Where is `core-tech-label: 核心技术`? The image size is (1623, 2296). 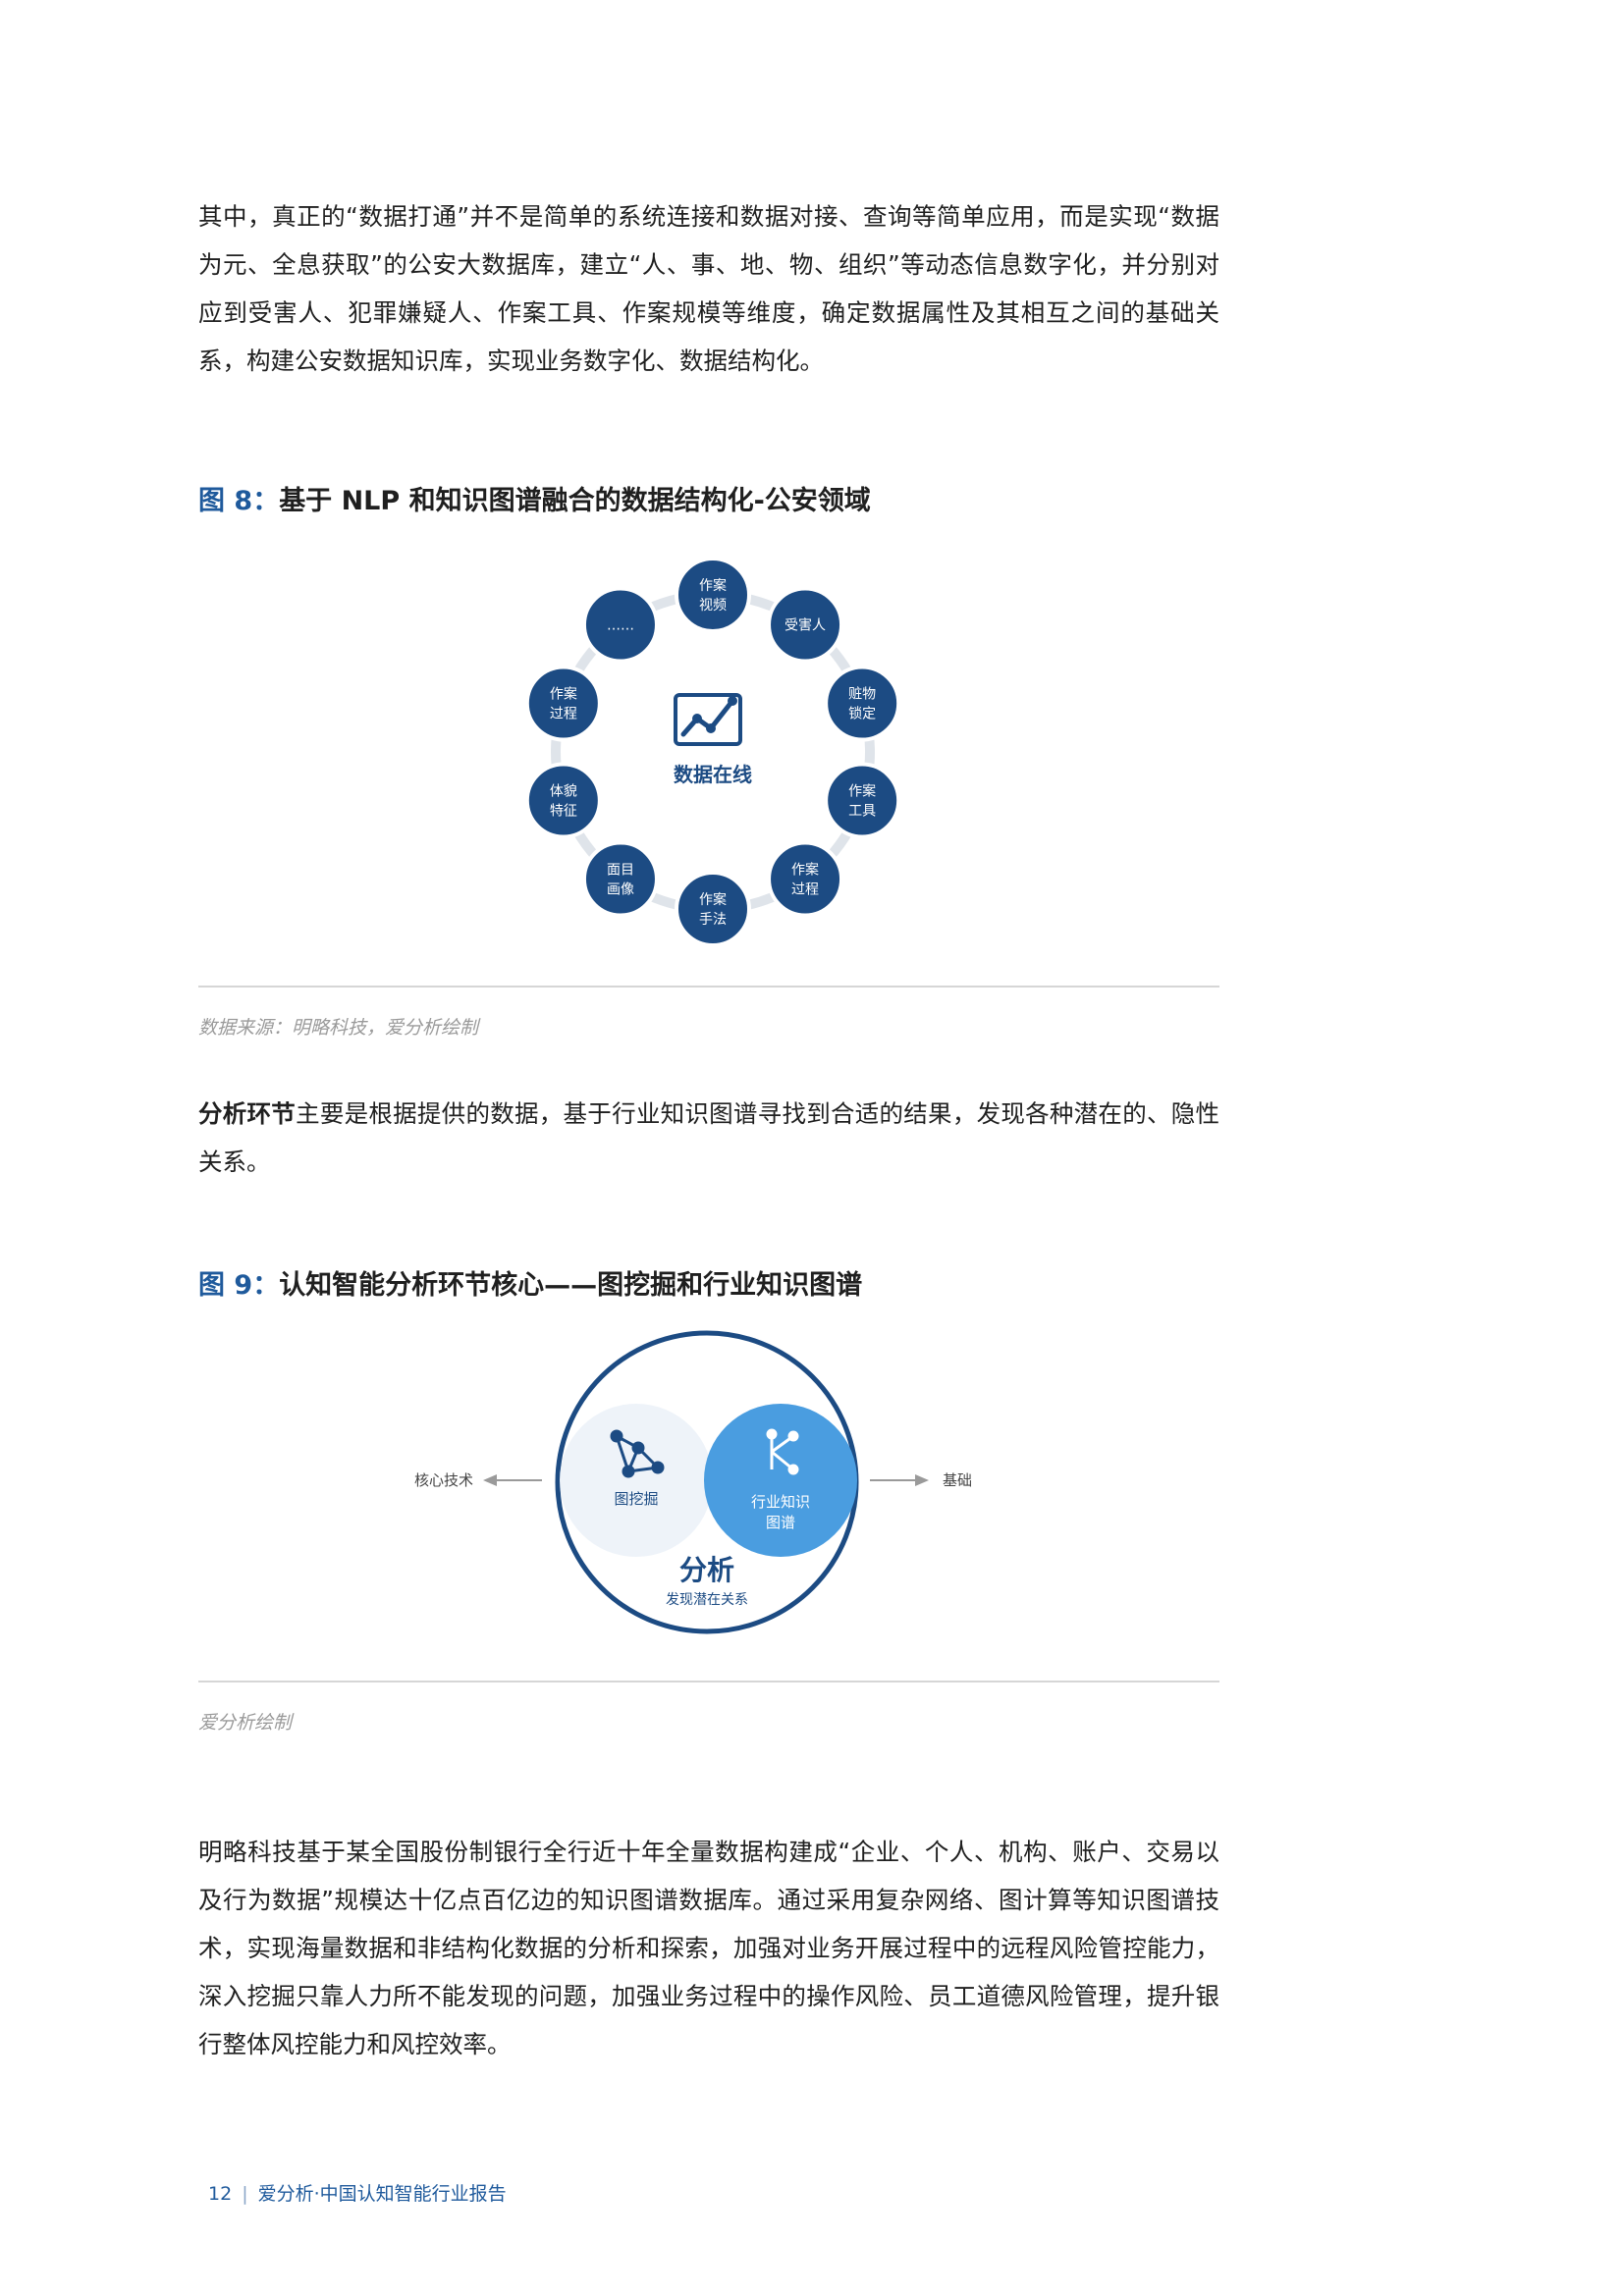 core-tech-label: 核心技术 is located at coordinates (443, 1480).